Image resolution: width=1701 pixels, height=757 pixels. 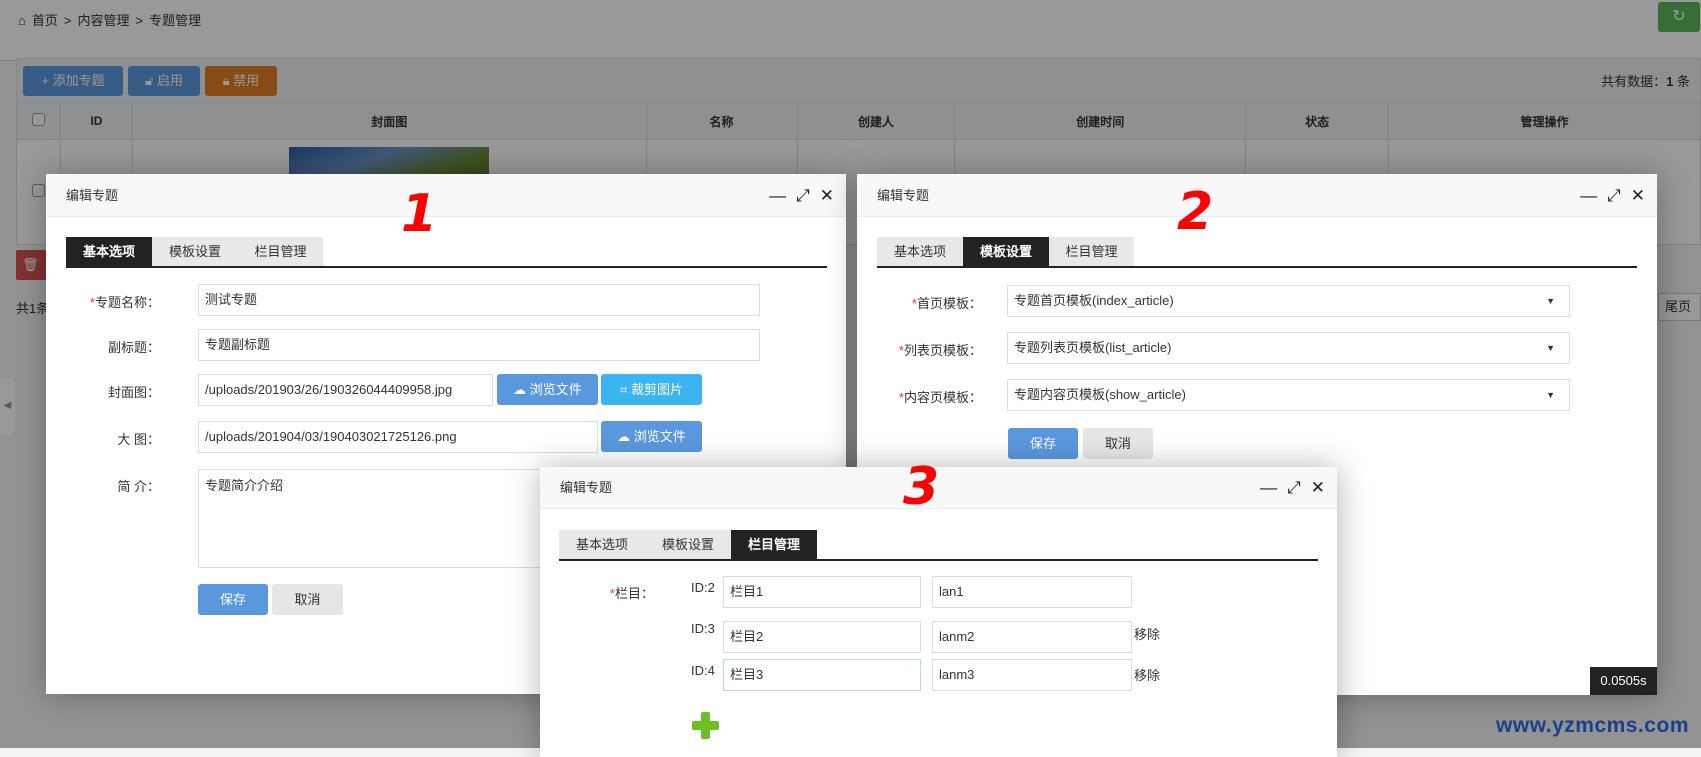 I want to click on annotation-3: 3, so click(x=921, y=487).